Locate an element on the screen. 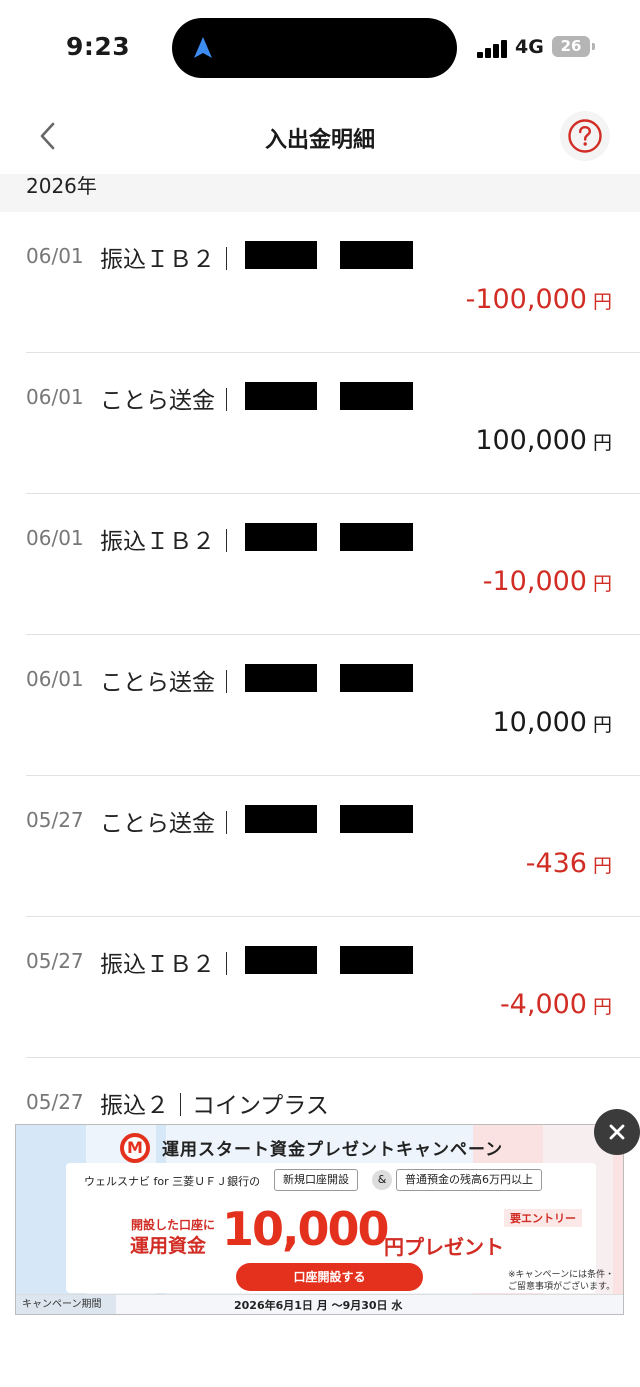 This screenshot has width=640, height=1387. transaction-description: 振込２｜コインプラス is located at coordinates (214, 1106).